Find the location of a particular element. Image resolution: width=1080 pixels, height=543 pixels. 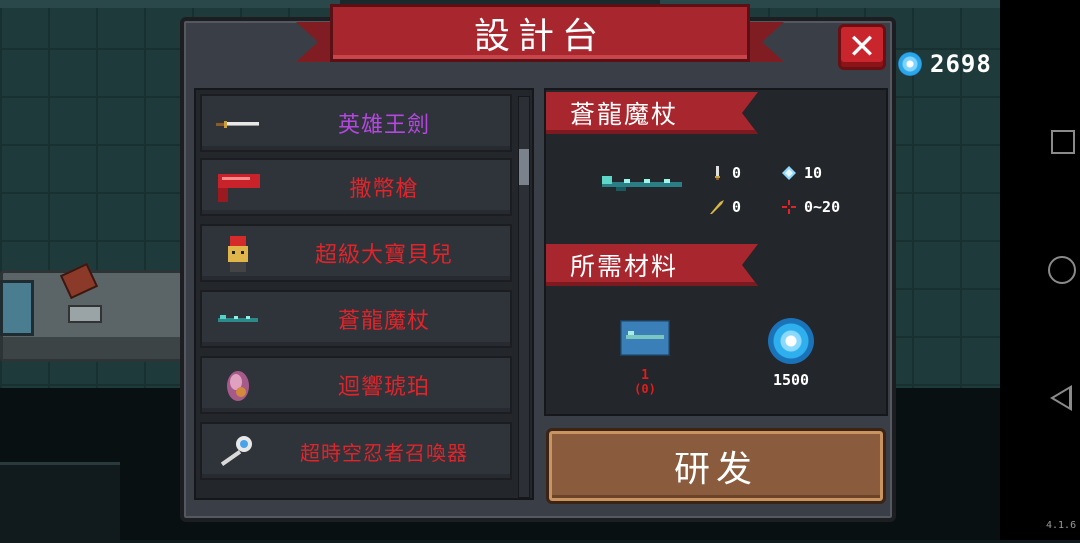

list-item-echo-amber: 迴響琥珀 is located at coordinates (356, 385).